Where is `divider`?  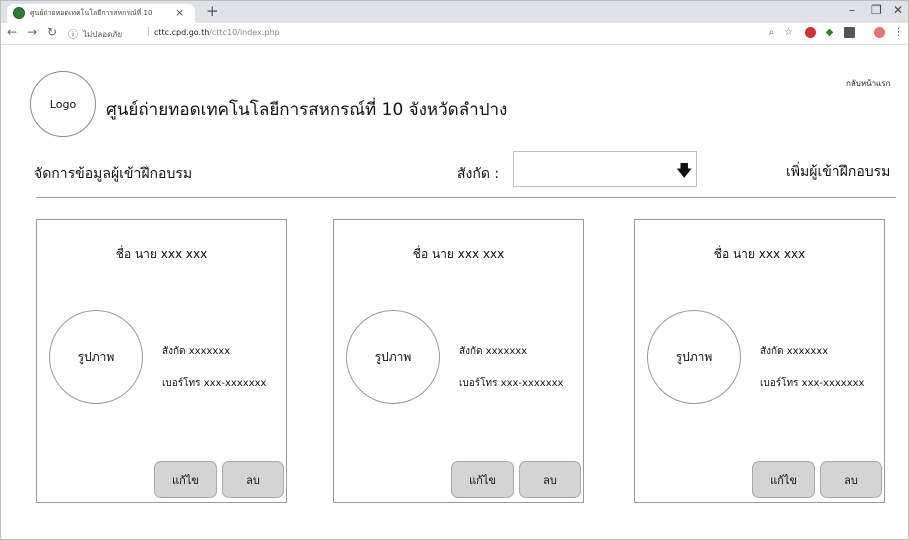
divider is located at coordinates (466, 197).